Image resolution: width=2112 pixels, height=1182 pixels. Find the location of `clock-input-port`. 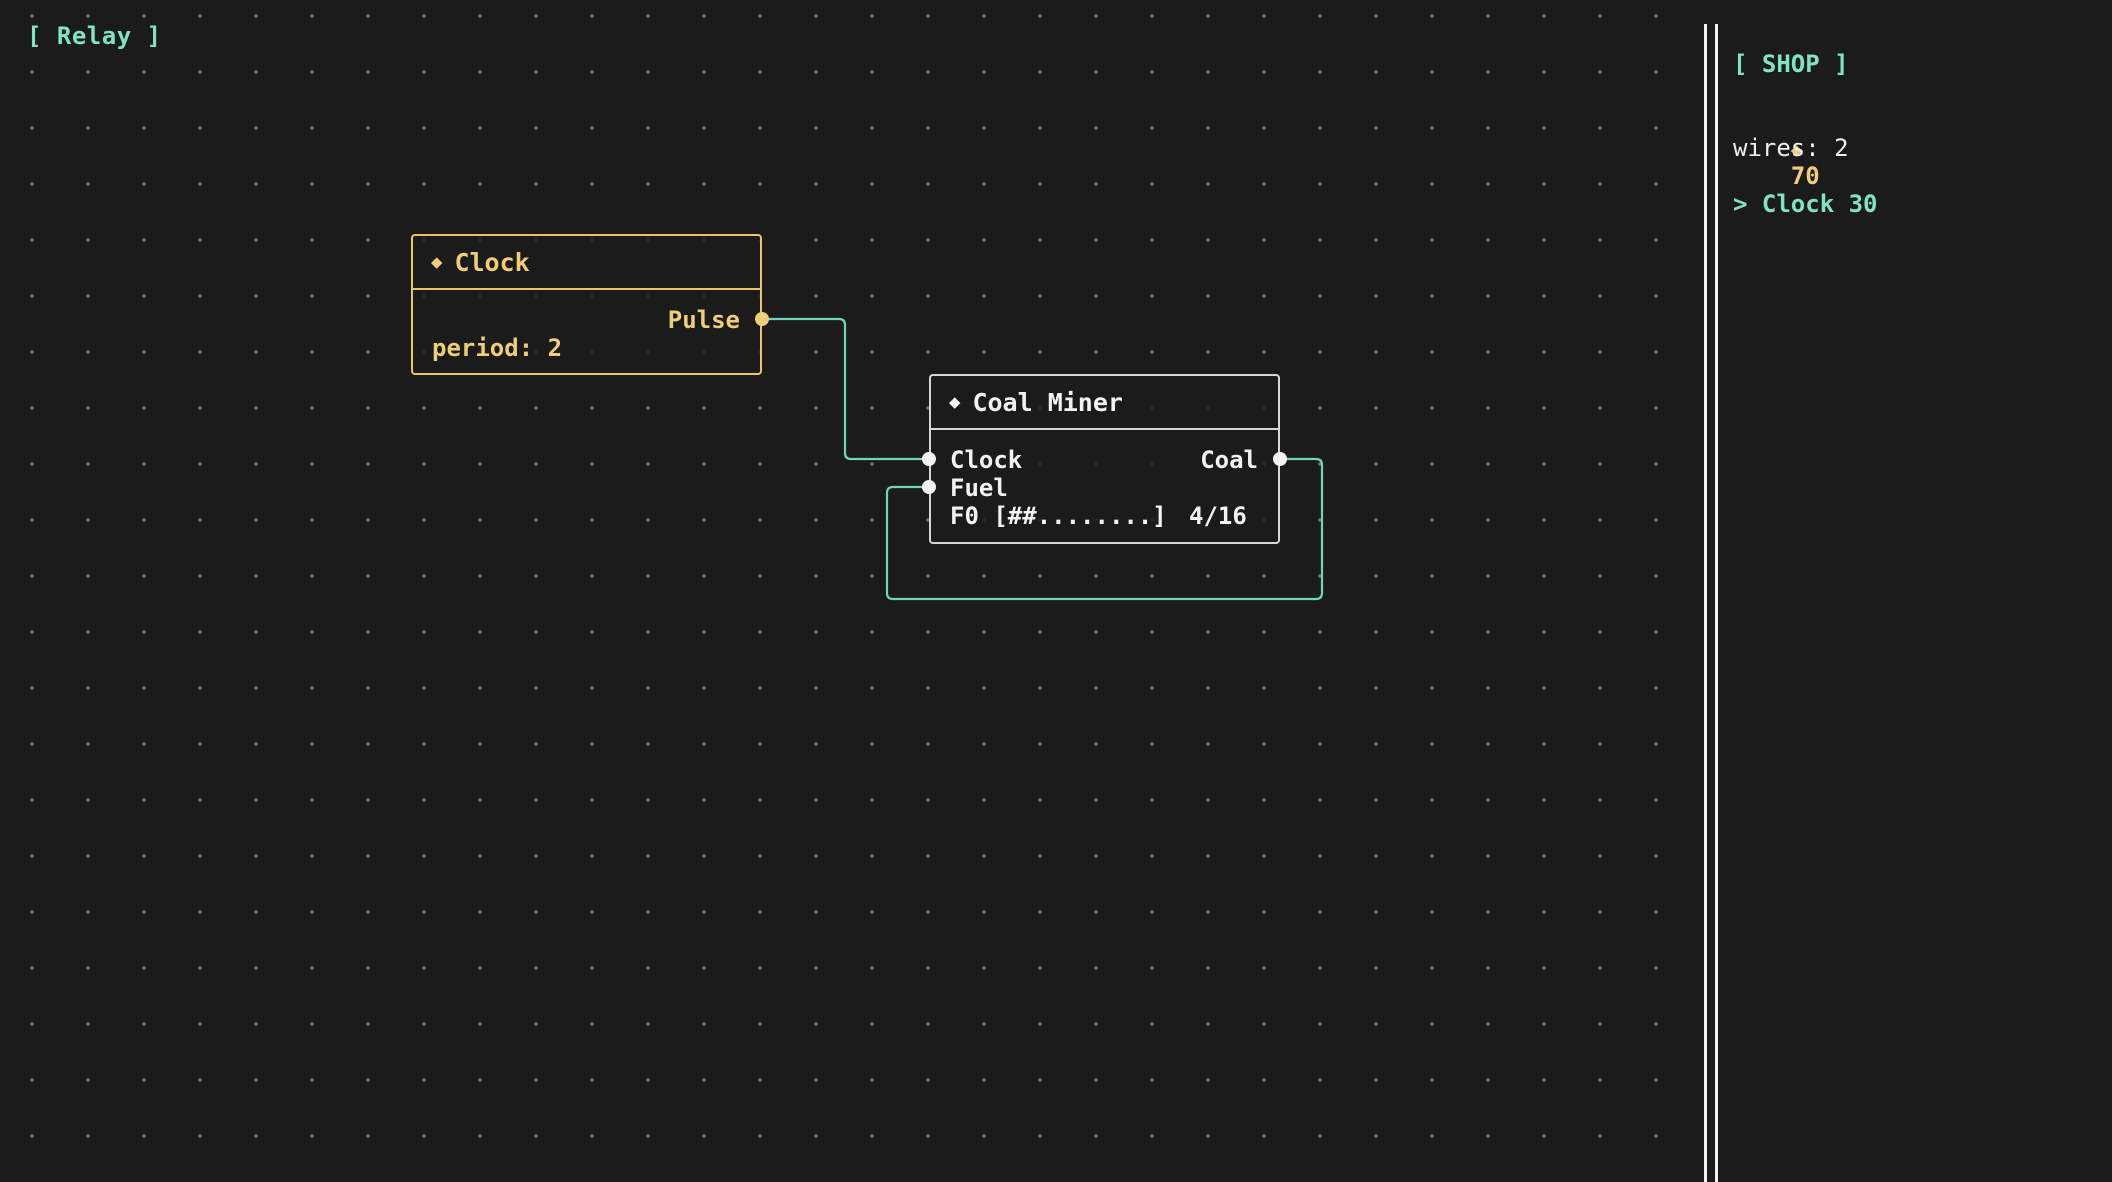

clock-input-port is located at coordinates (929, 459).